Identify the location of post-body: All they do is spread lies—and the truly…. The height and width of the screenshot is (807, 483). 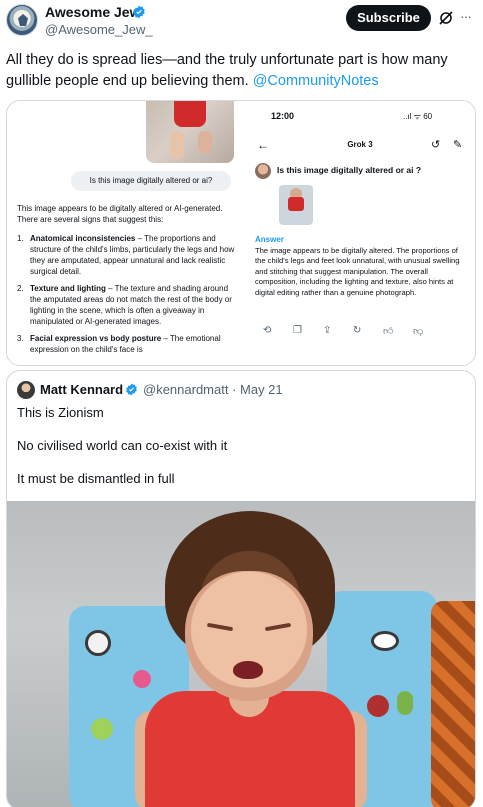
(227, 70).